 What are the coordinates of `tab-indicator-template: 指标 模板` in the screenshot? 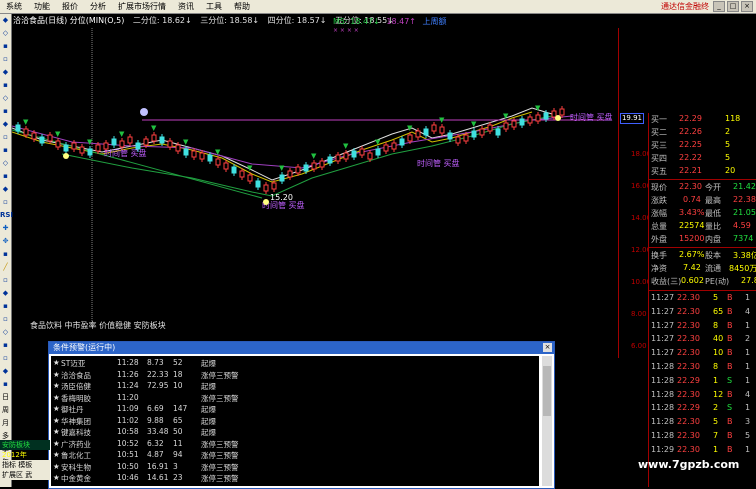 It's located at (25, 465).